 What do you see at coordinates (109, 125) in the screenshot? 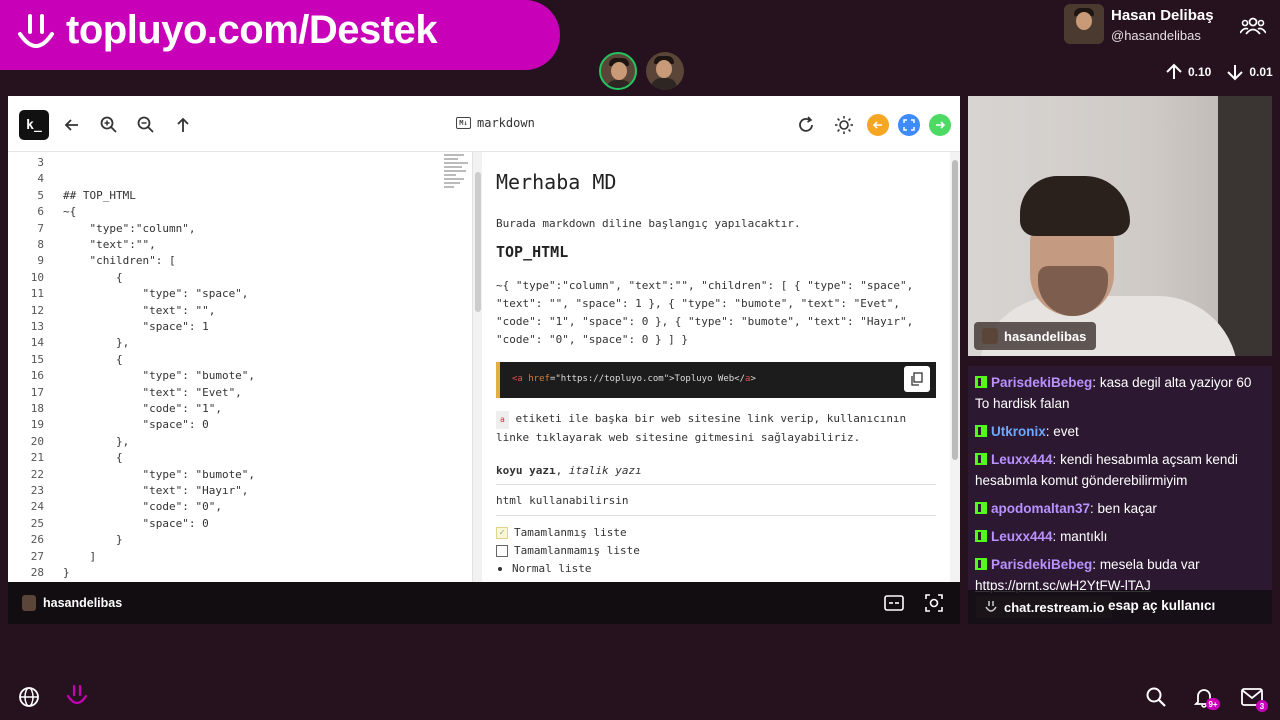
I see `zoom-in-icon` at bounding box center [109, 125].